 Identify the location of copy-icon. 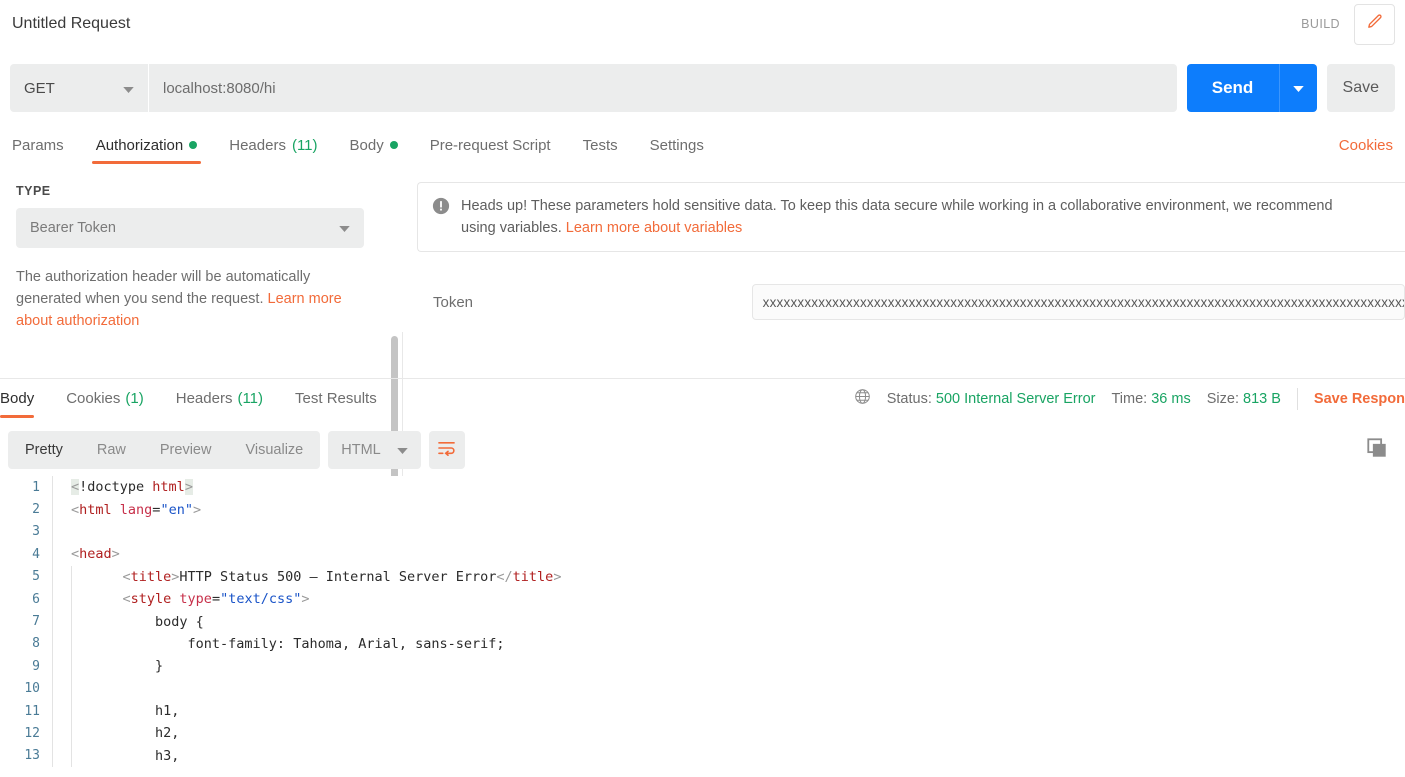
(1377, 450).